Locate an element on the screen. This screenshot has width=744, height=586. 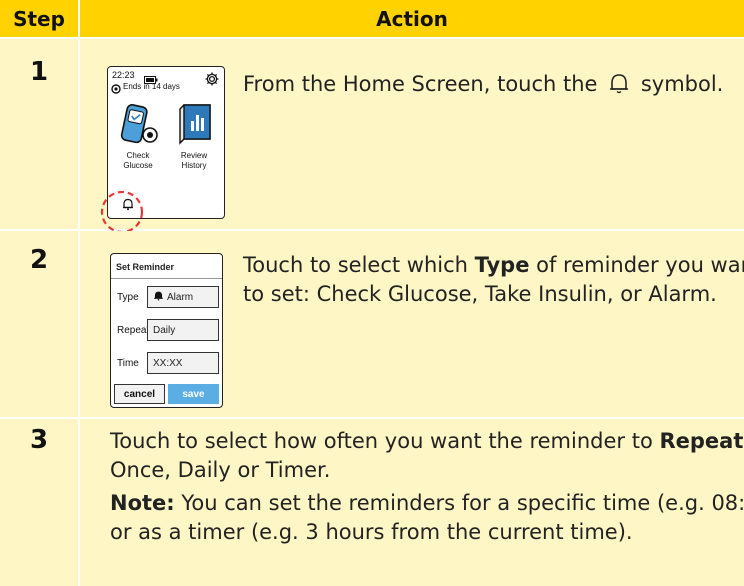
header-action: Action is located at coordinates (412, 18).